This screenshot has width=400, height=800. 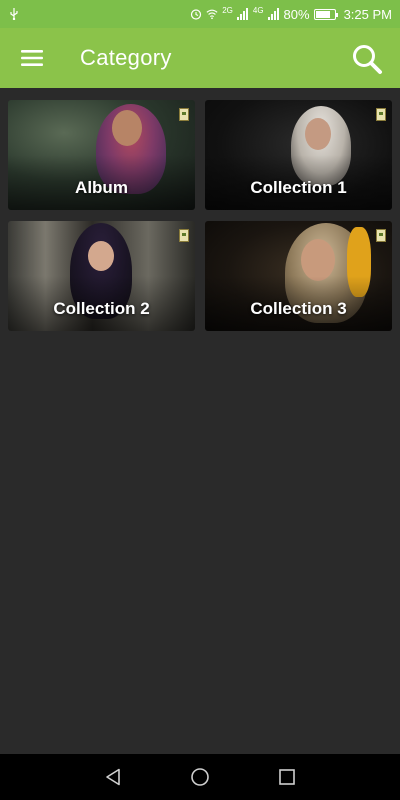 What do you see at coordinates (367, 14) in the screenshot?
I see `clock: 3:25 PM` at bounding box center [367, 14].